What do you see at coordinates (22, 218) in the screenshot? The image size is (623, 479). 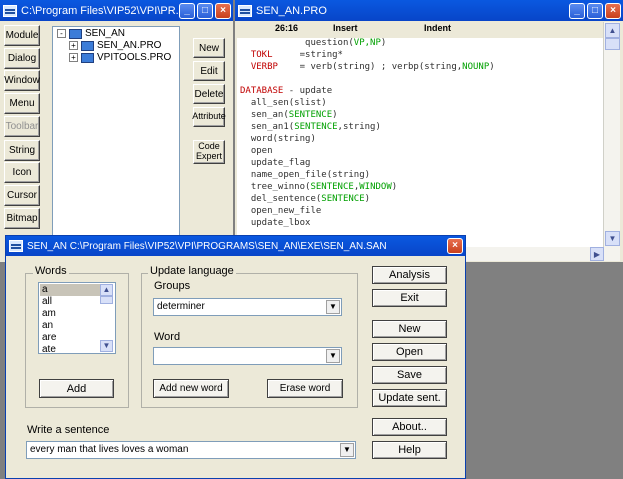 I see `tool-bitmap: Bitmap` at bounding box center [22, 218].